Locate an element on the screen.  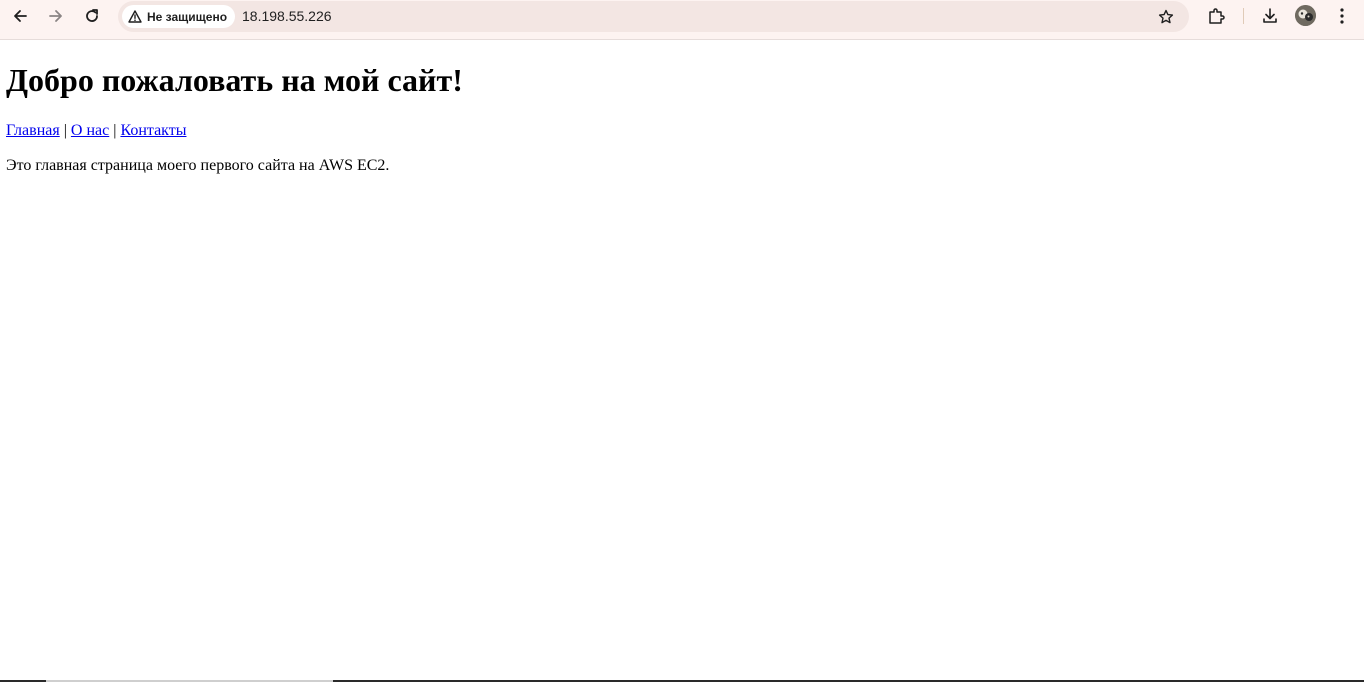
url-text: 18.198.55.226 is located at coordinates (287, 16).